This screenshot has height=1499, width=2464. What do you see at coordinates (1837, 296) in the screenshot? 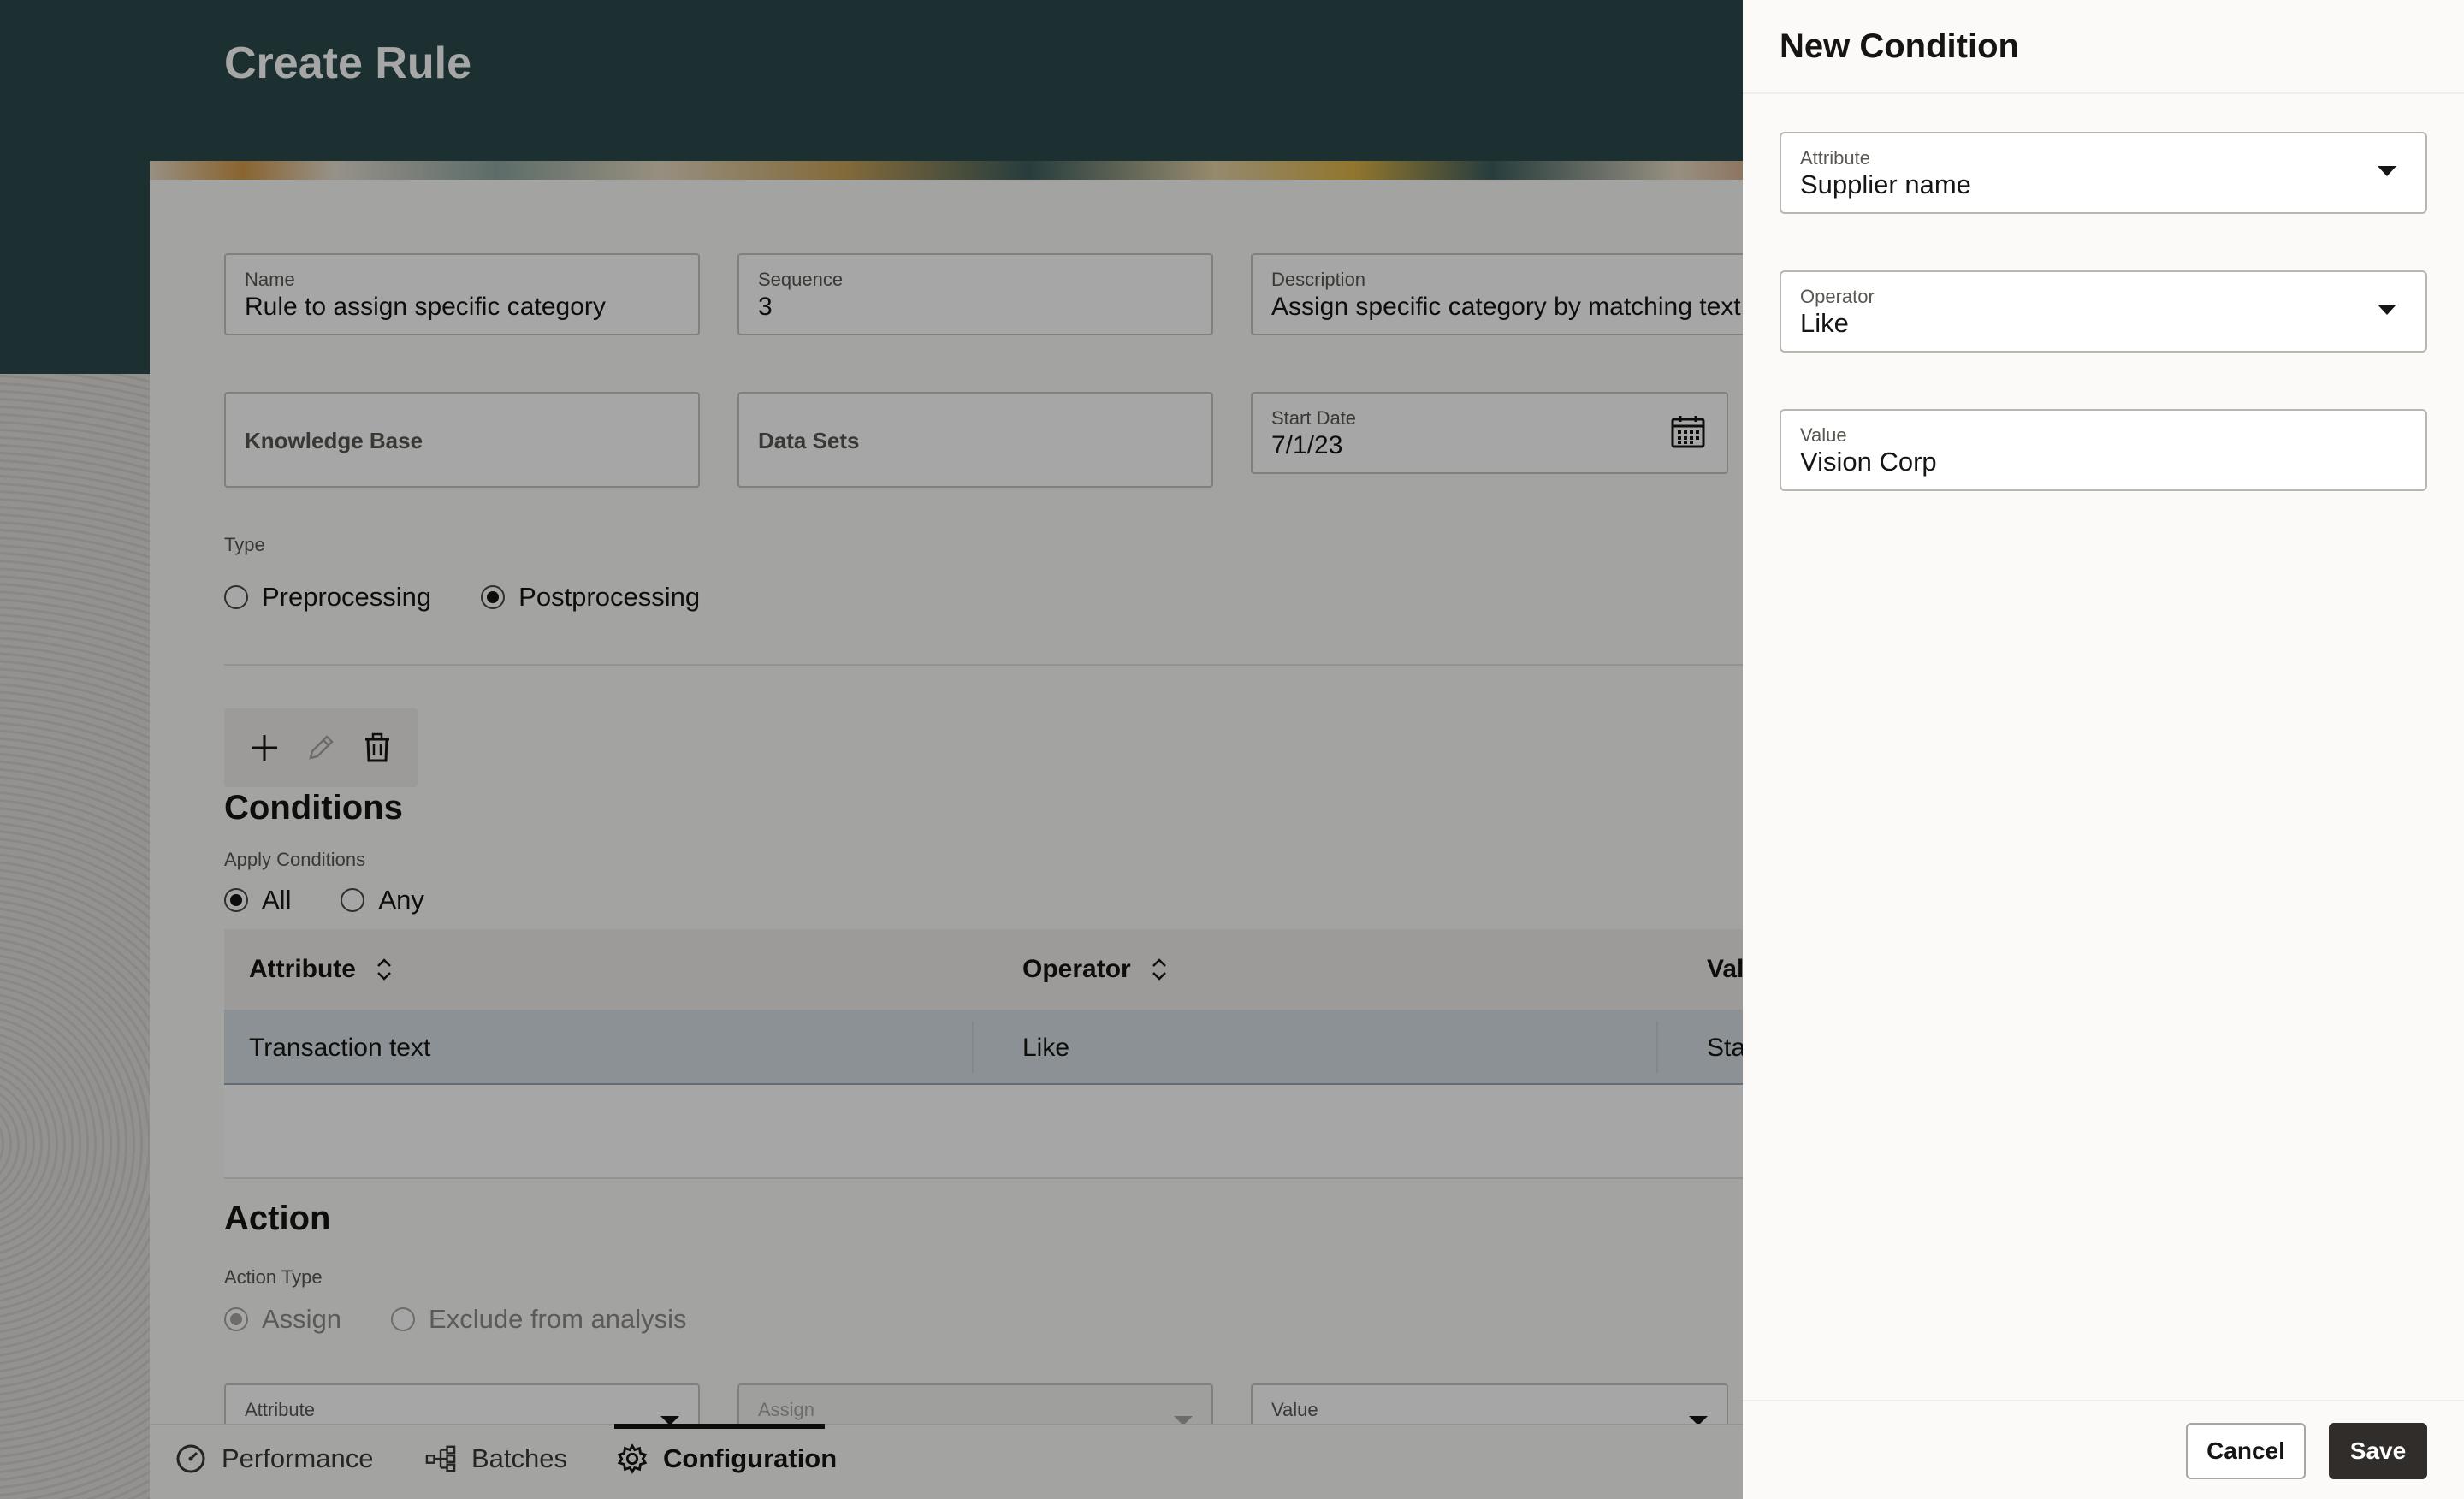
I see `condition-operator-label: Operator` at bounding box center [1837, 296].